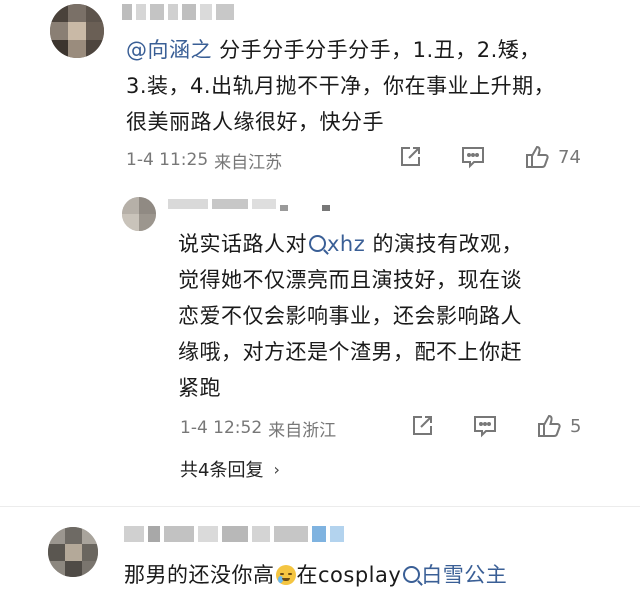 The width and height of the screenshot is (640, 599). What do you see at coordinates (276, 469) in the screenshot?
I see `chevron-right-icon: ›` at bounding box center [276, 469].